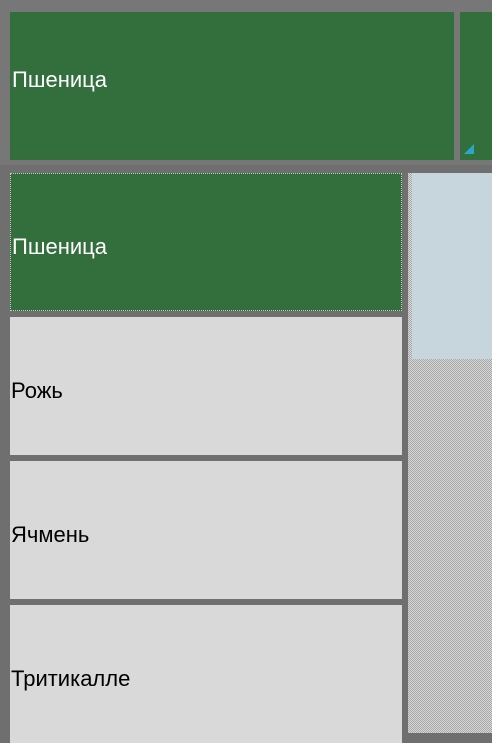 The height and width of the screenshot is (743, 492). Describe the element at coordinates (452, 266) in the screenshot. I see `scrollbar-thumb` at that location.